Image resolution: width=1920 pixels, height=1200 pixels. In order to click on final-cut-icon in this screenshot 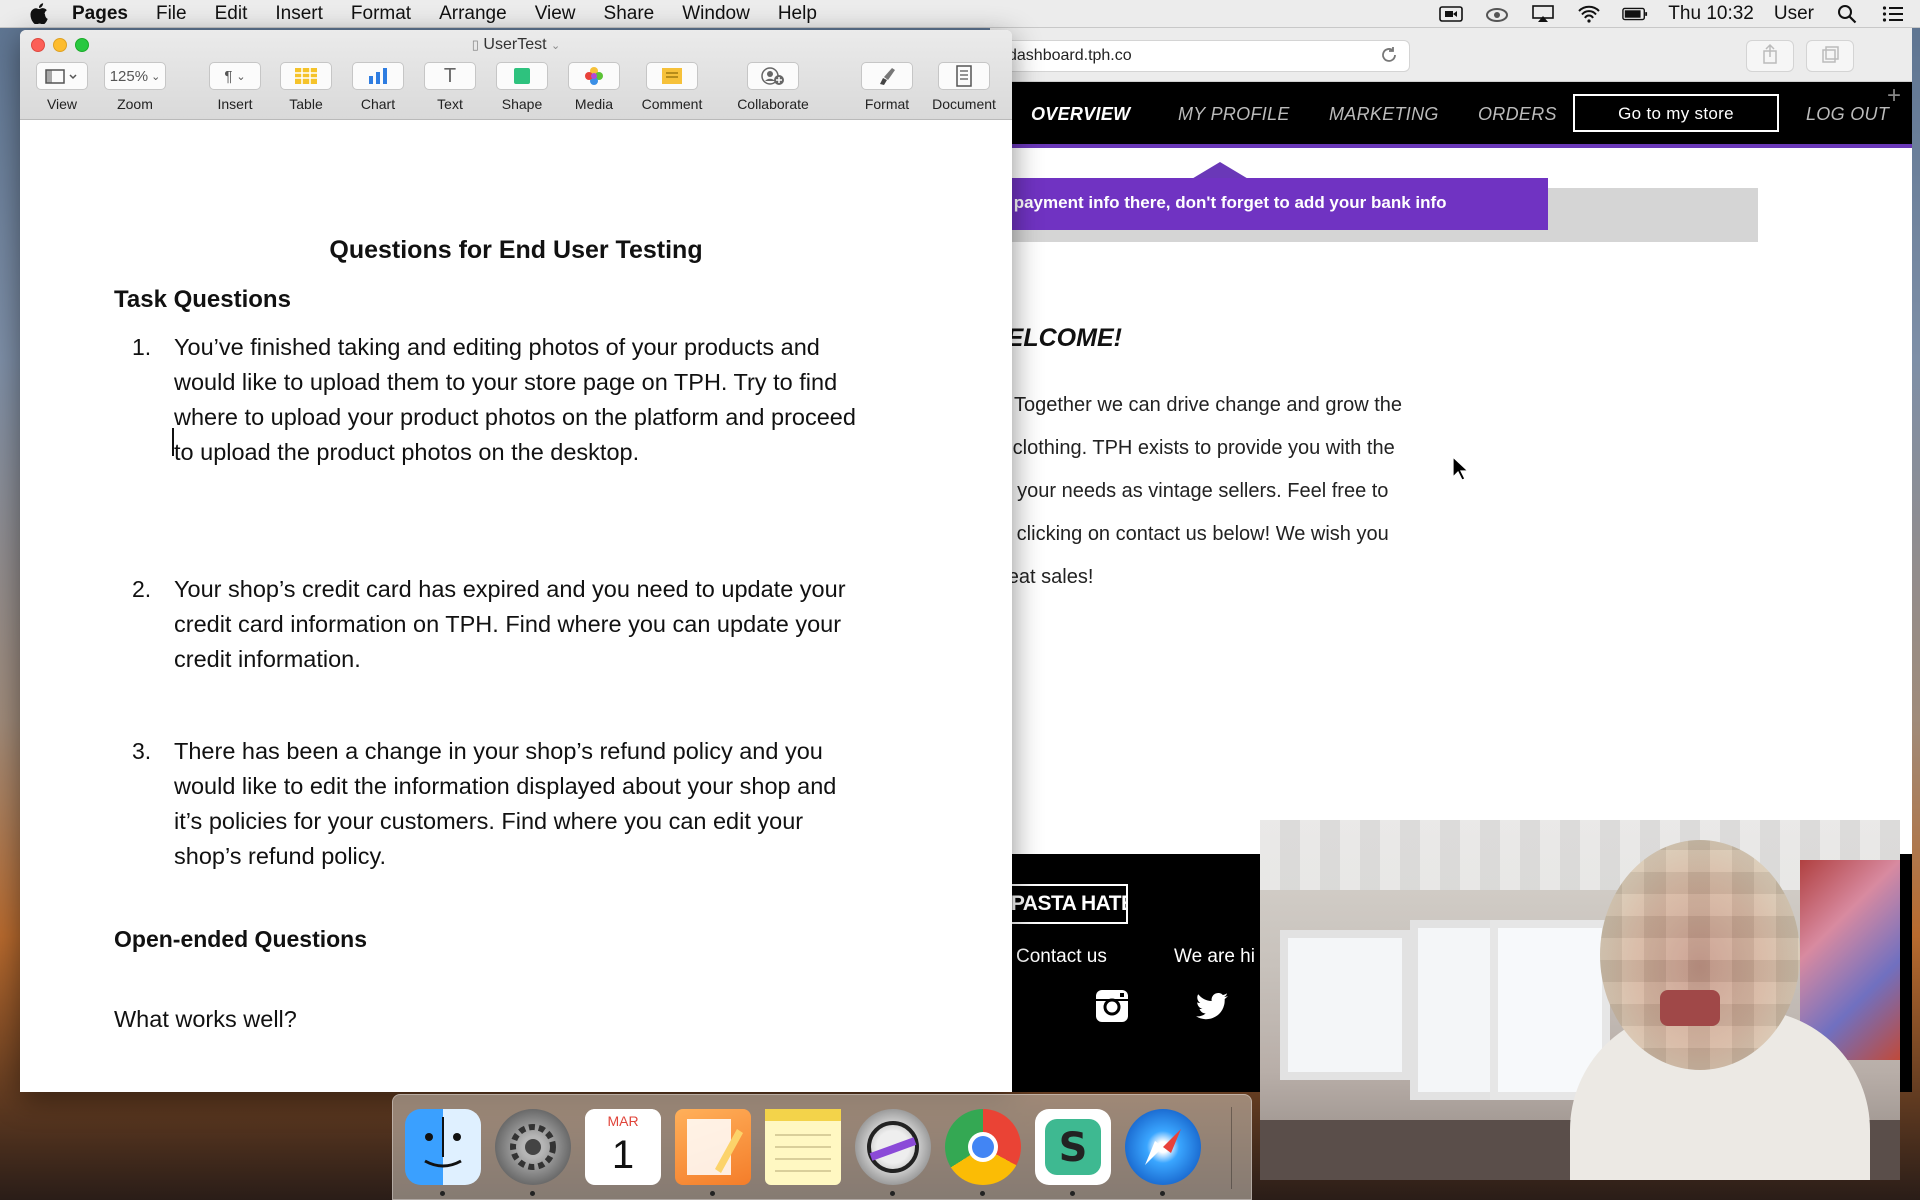, I will do `click(893, 1147)`.